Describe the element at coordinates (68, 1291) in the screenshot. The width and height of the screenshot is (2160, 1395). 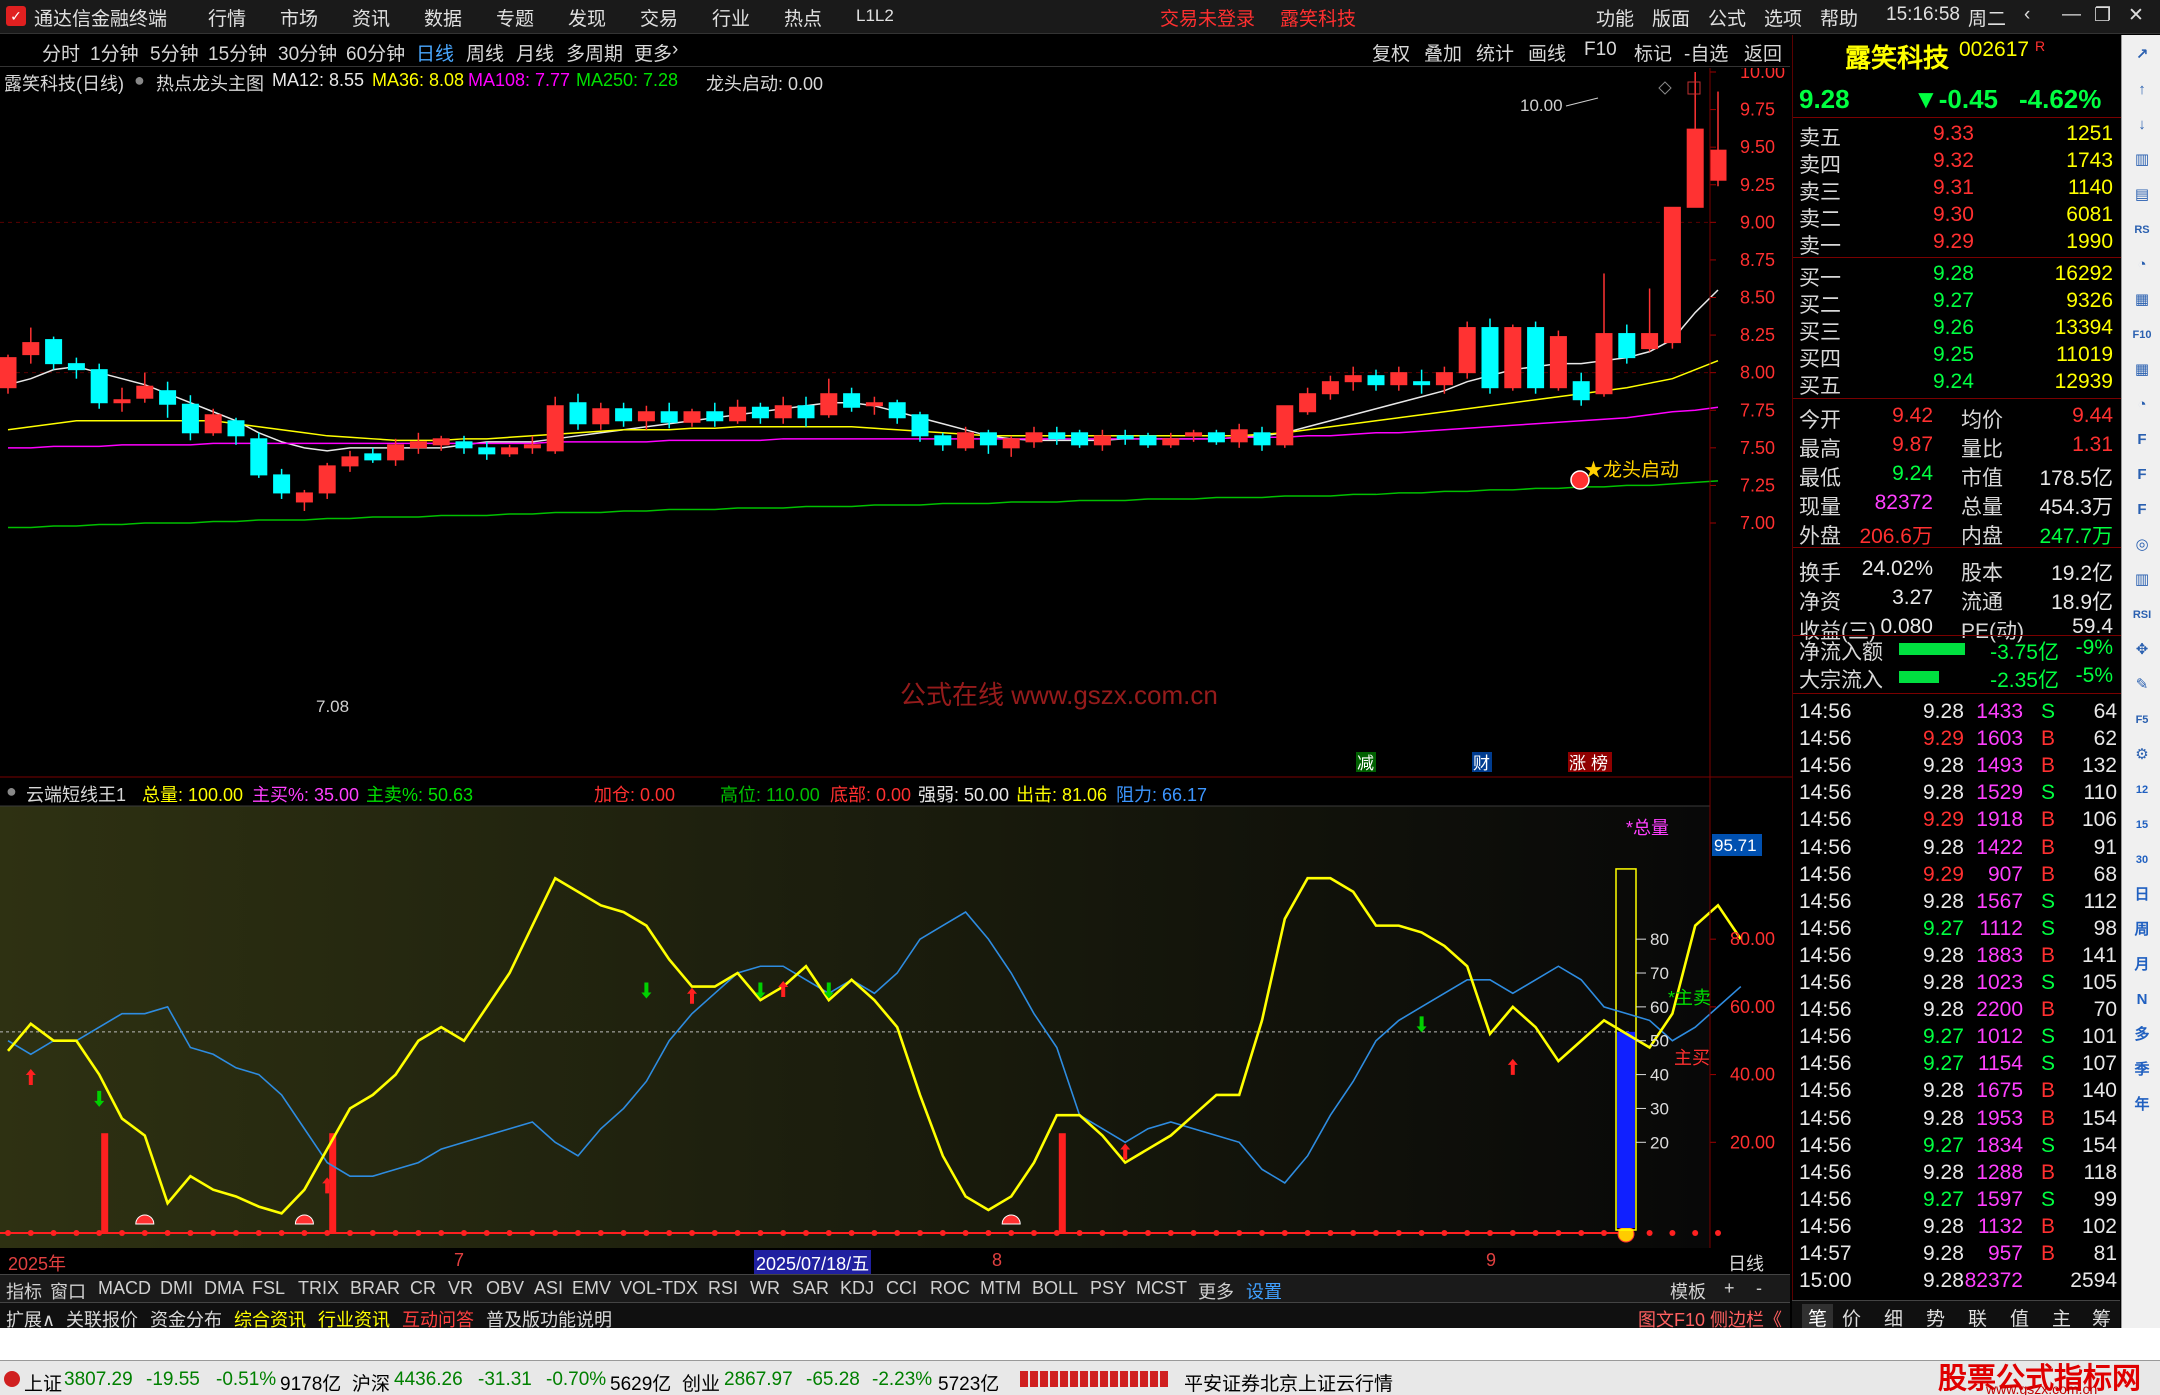
I see `idx-tab-window: 窗口` at that location.